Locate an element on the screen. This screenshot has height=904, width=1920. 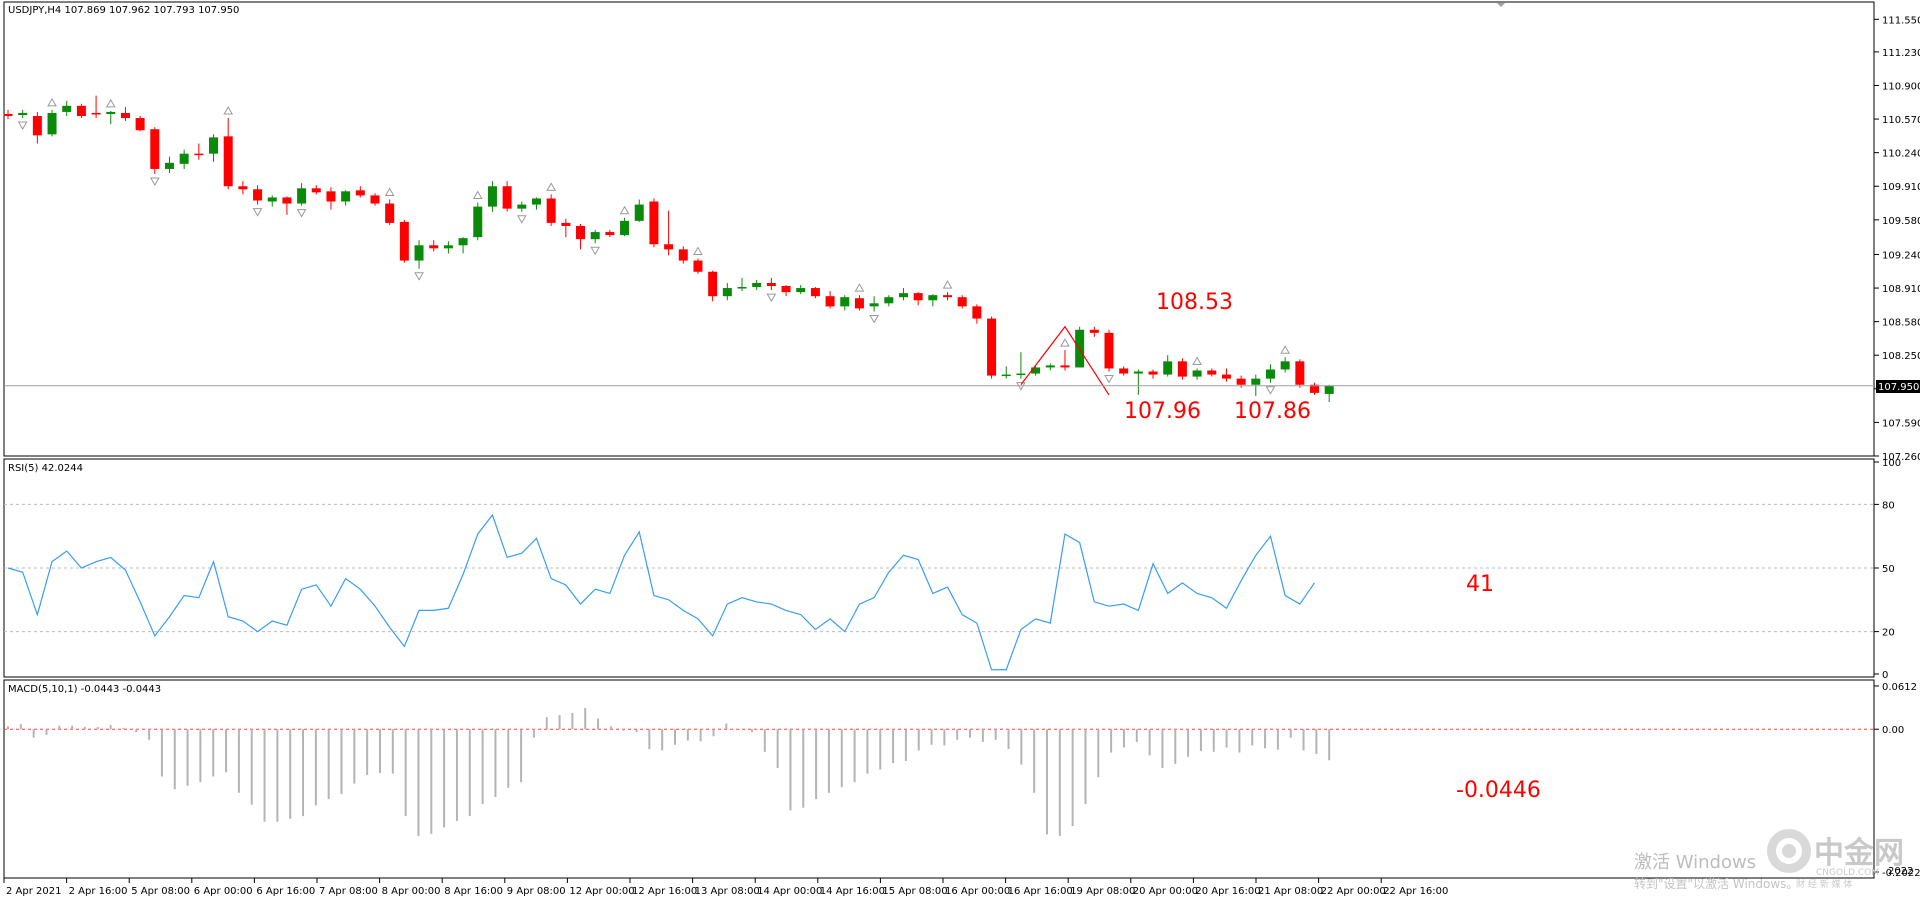
annotation-high: 108.53 is located at coordinates (1194, 302).